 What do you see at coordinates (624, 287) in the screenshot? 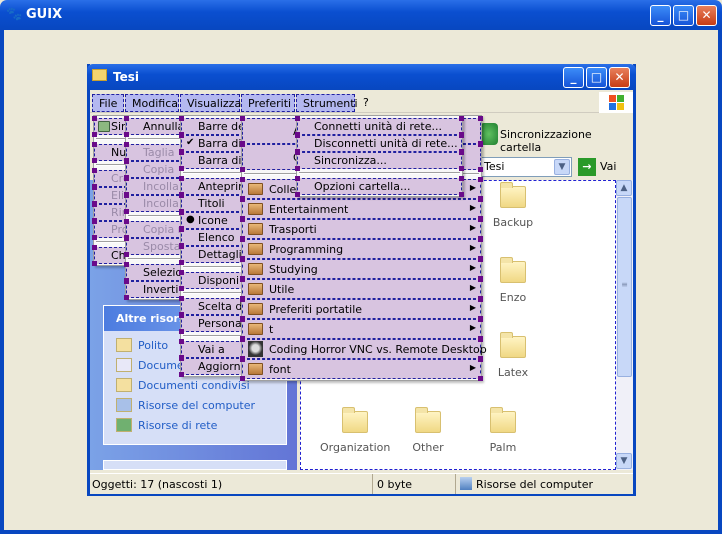
I see `scroll-thumb: ≡` at bounding box center [624, 287].